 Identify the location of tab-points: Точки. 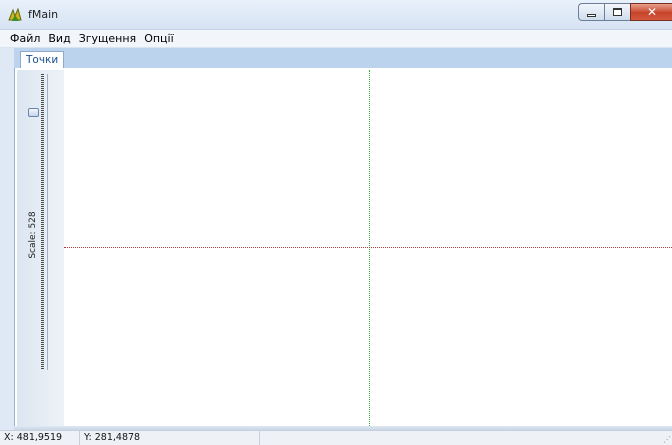
(42, 60).